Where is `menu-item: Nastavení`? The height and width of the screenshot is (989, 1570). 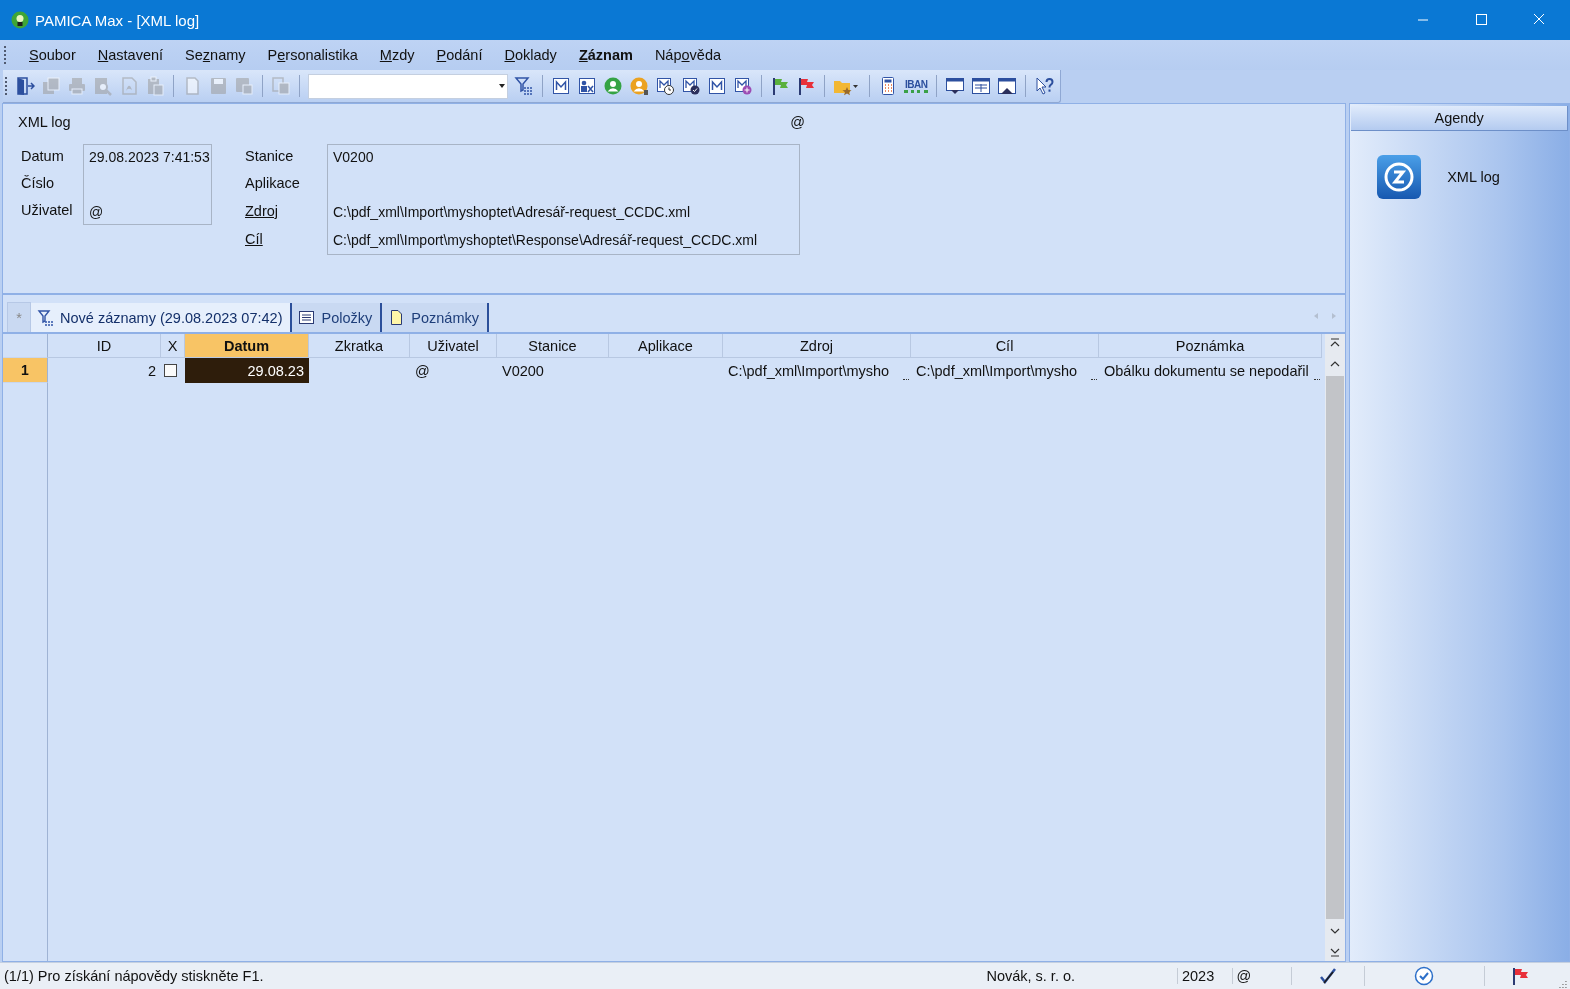 menu-item: Nastavení is located at coordinates (130, 55).